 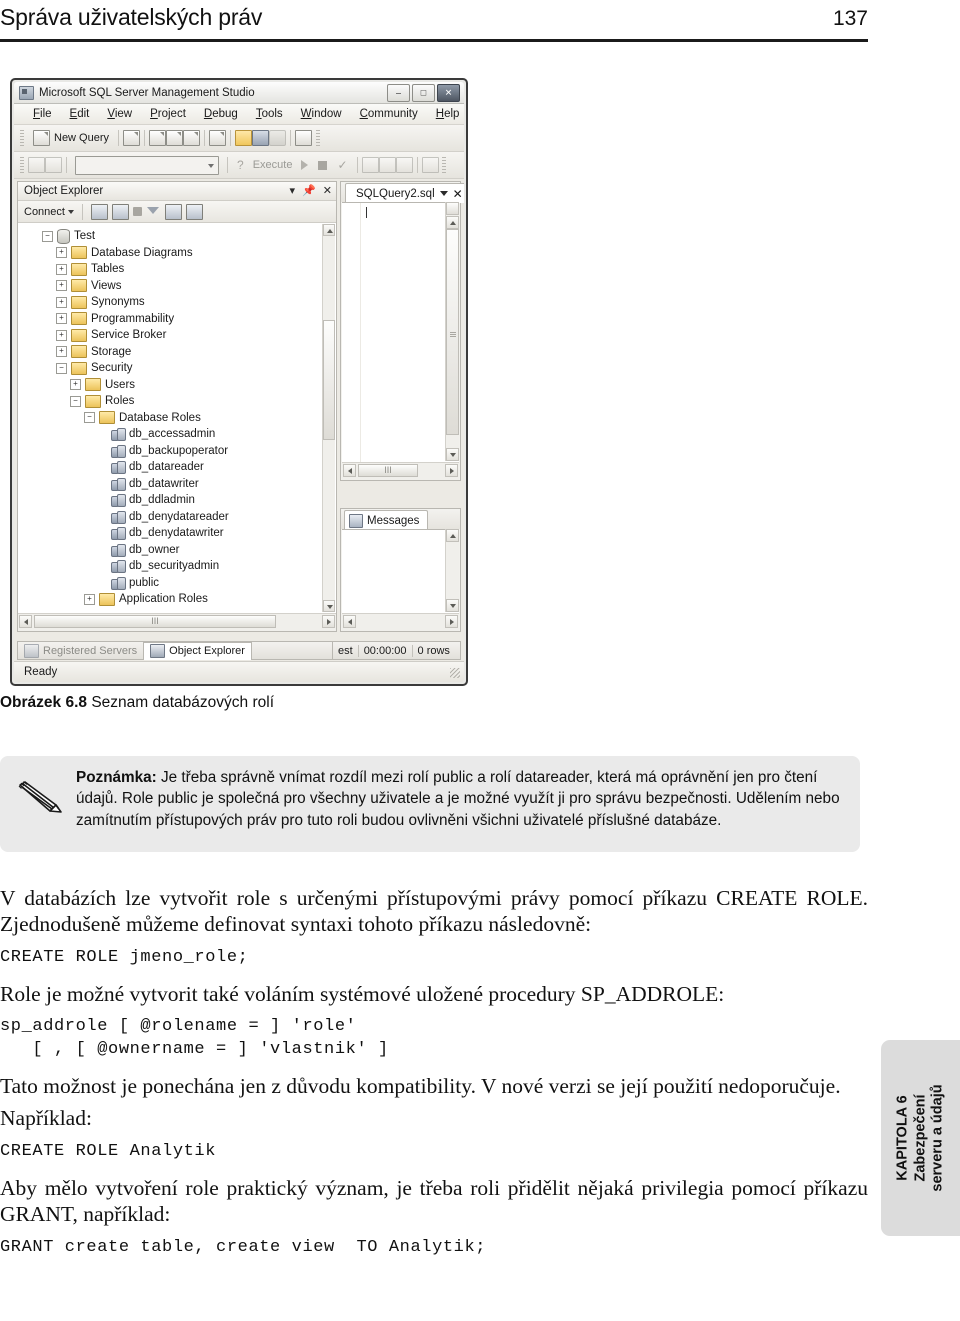 What do you see at coordinates (177, 467) in the screenshot?
I see `tree-node-db-datareader: db_datareader` at bounding box center [177, 467].